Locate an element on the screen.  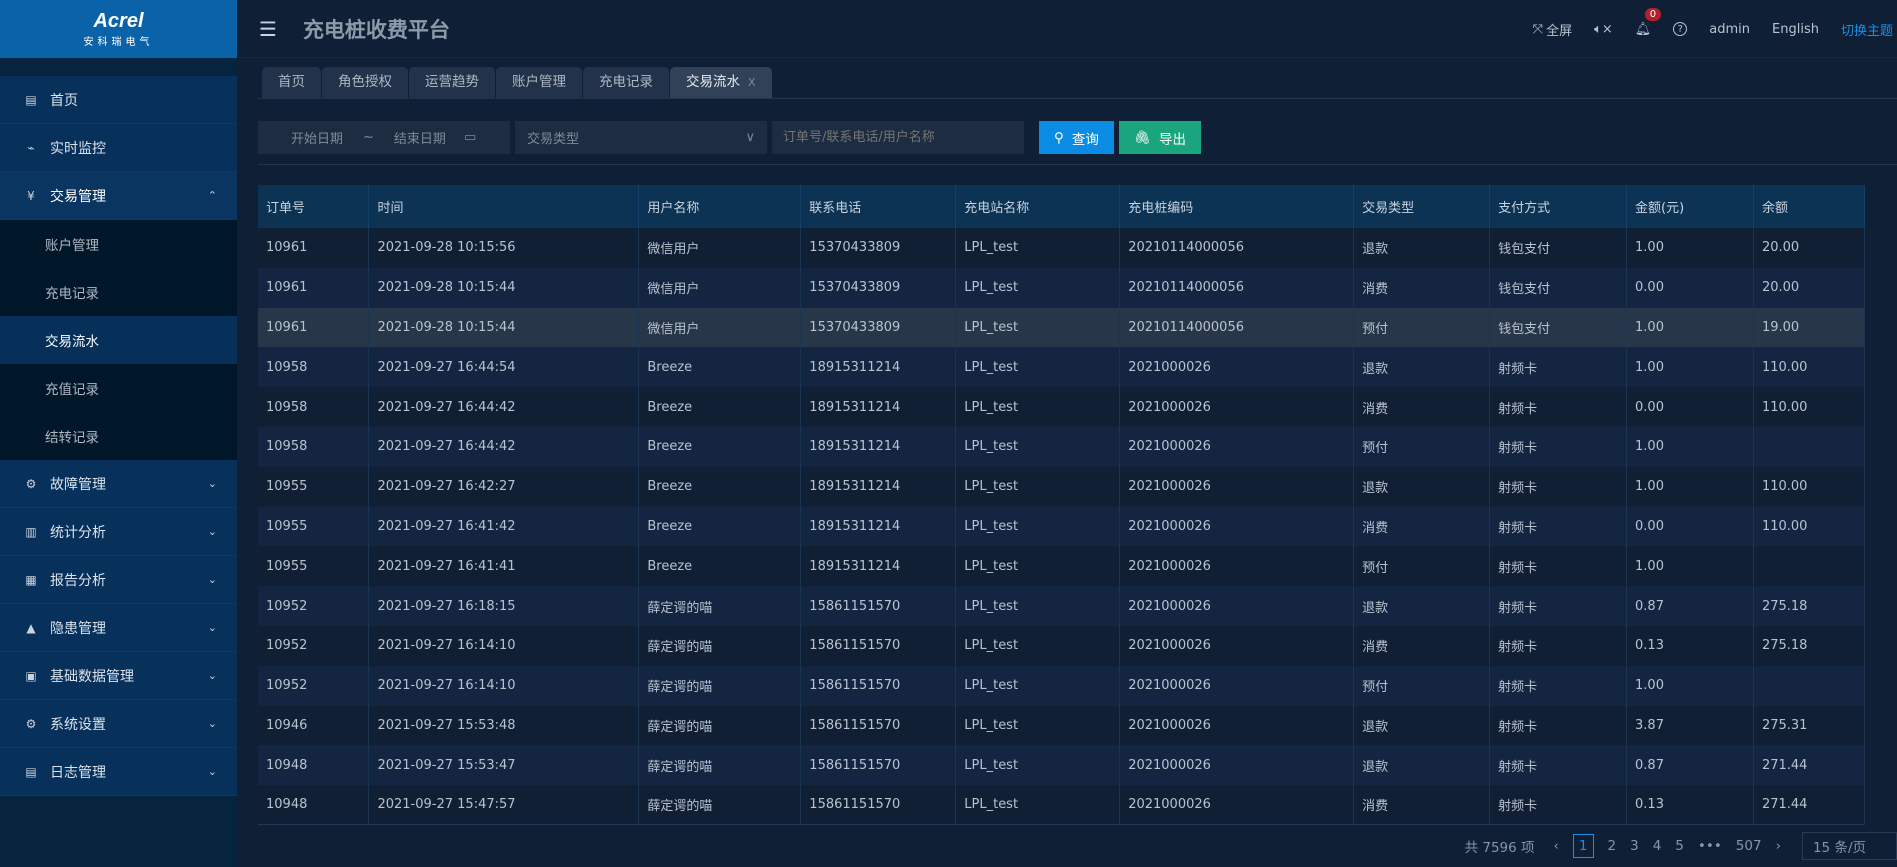
table-cell: 0.00 is located at coordinates (1690, 287).